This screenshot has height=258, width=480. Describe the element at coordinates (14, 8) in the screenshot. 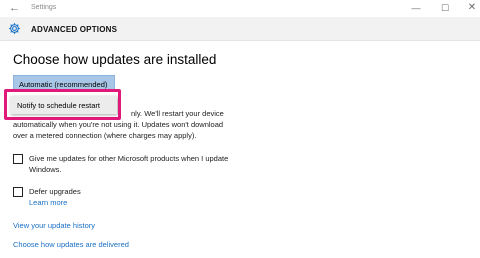

I see `back-arrow-icon: ←` at that location.